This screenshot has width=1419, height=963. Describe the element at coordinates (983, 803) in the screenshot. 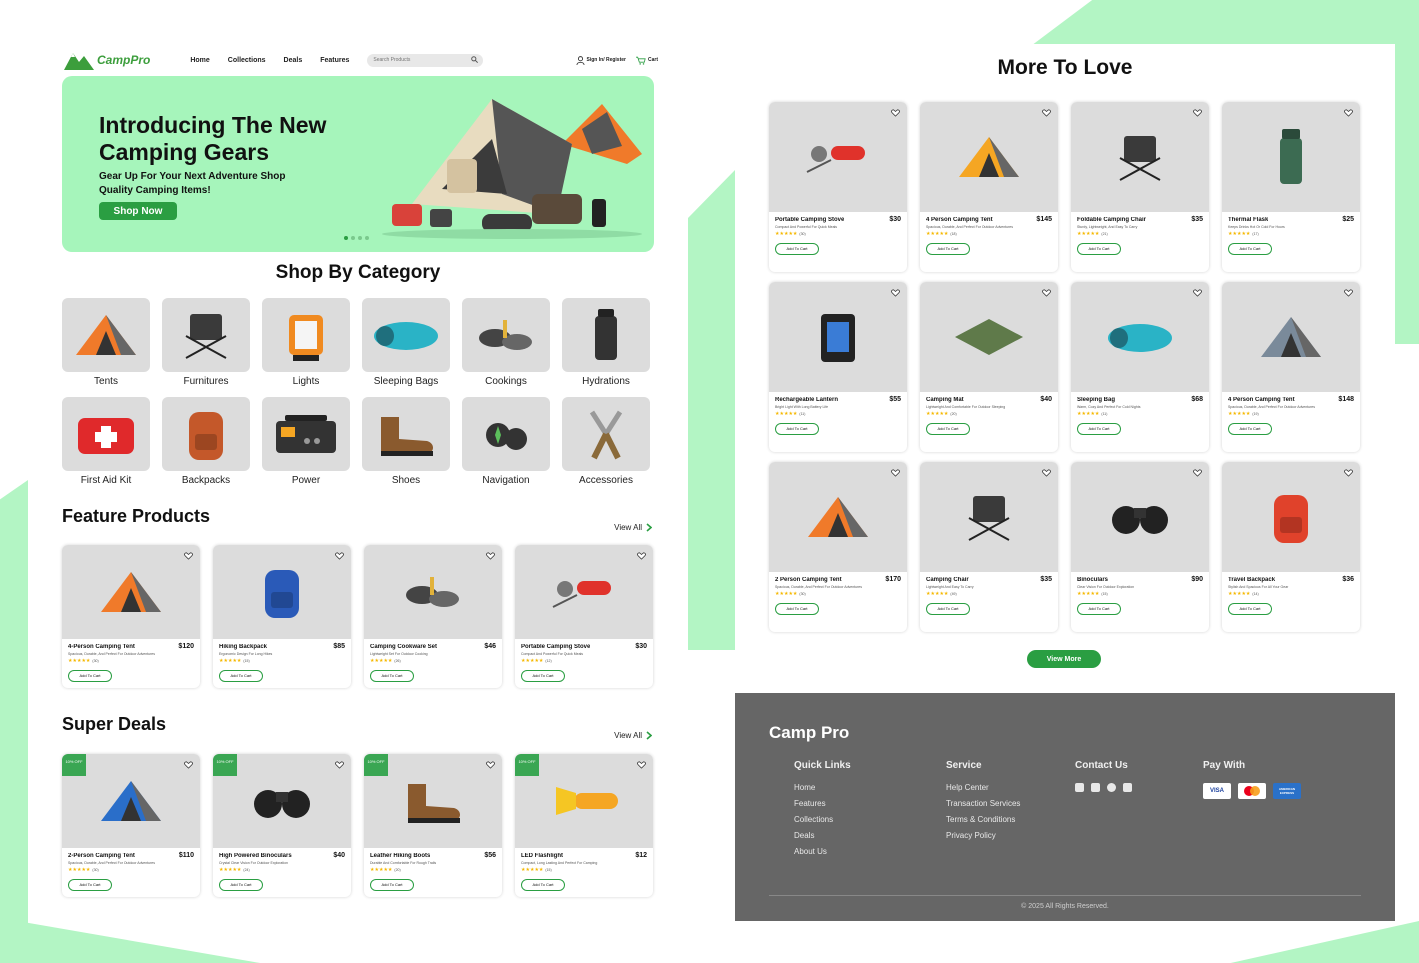

I see `footer-link-transactions: Transaction Services` at that location.